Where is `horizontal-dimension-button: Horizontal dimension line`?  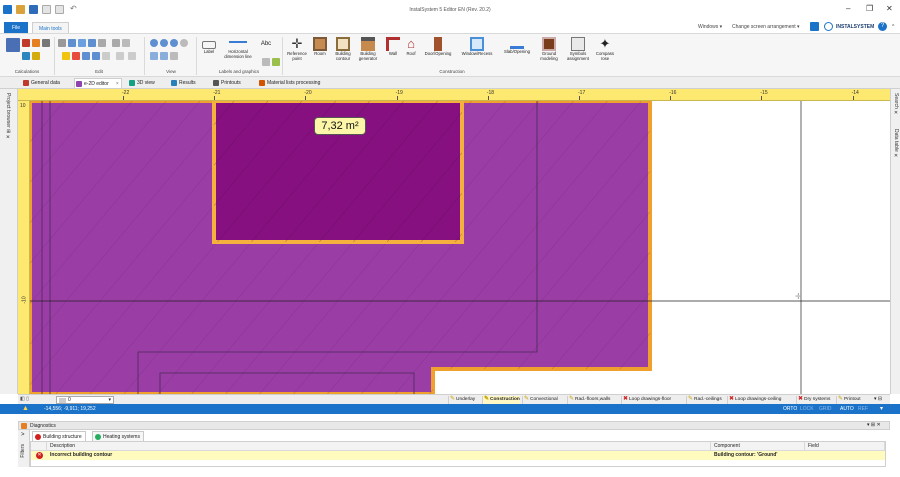
horizontal-dimension-button: Horizontal dimension line is located at coordinates (238, 48).